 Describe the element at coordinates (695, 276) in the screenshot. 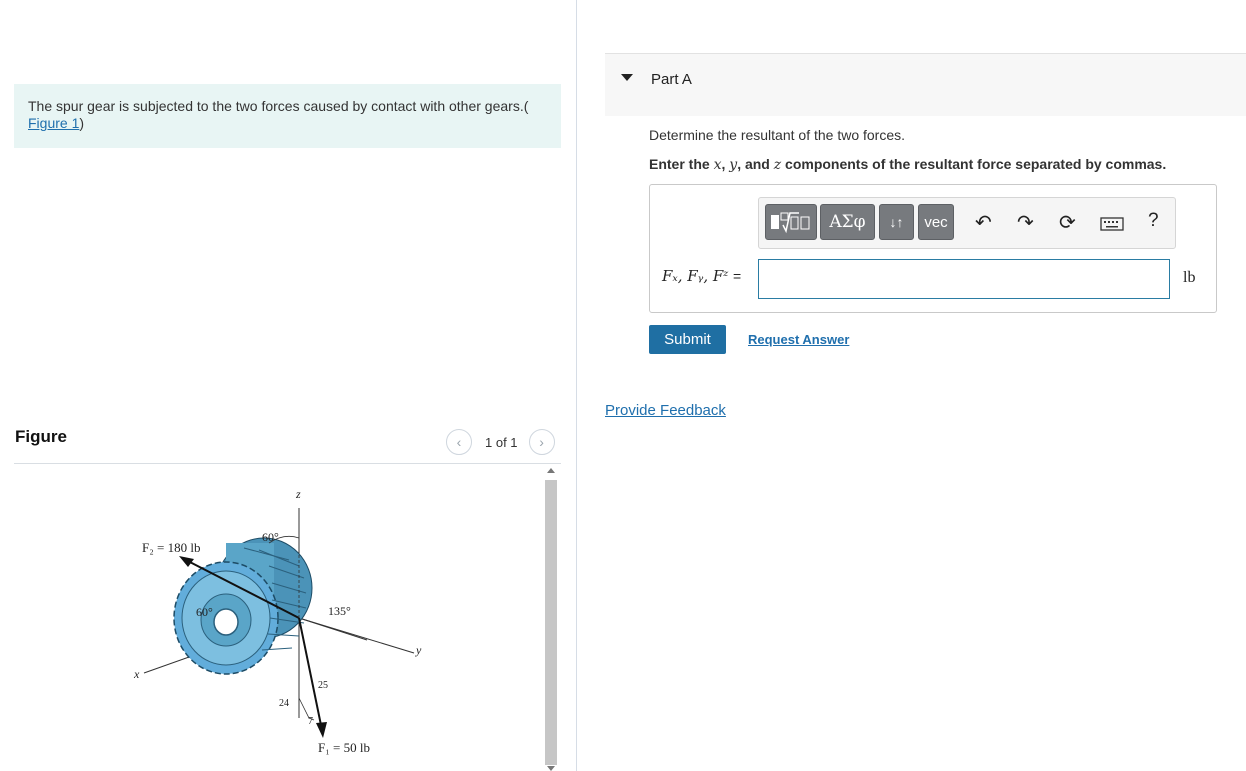

I see `equation-vars: Fₓ, Fᵧ, Fᶻ` at that location.